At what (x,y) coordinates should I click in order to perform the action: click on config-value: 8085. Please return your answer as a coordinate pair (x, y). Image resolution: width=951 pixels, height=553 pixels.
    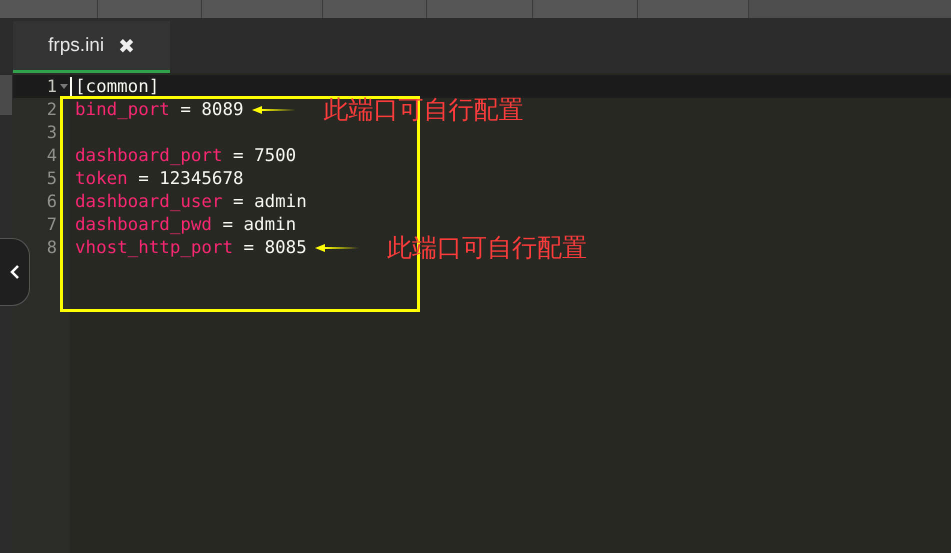
    Looking at the image, I should click on (285, 248).